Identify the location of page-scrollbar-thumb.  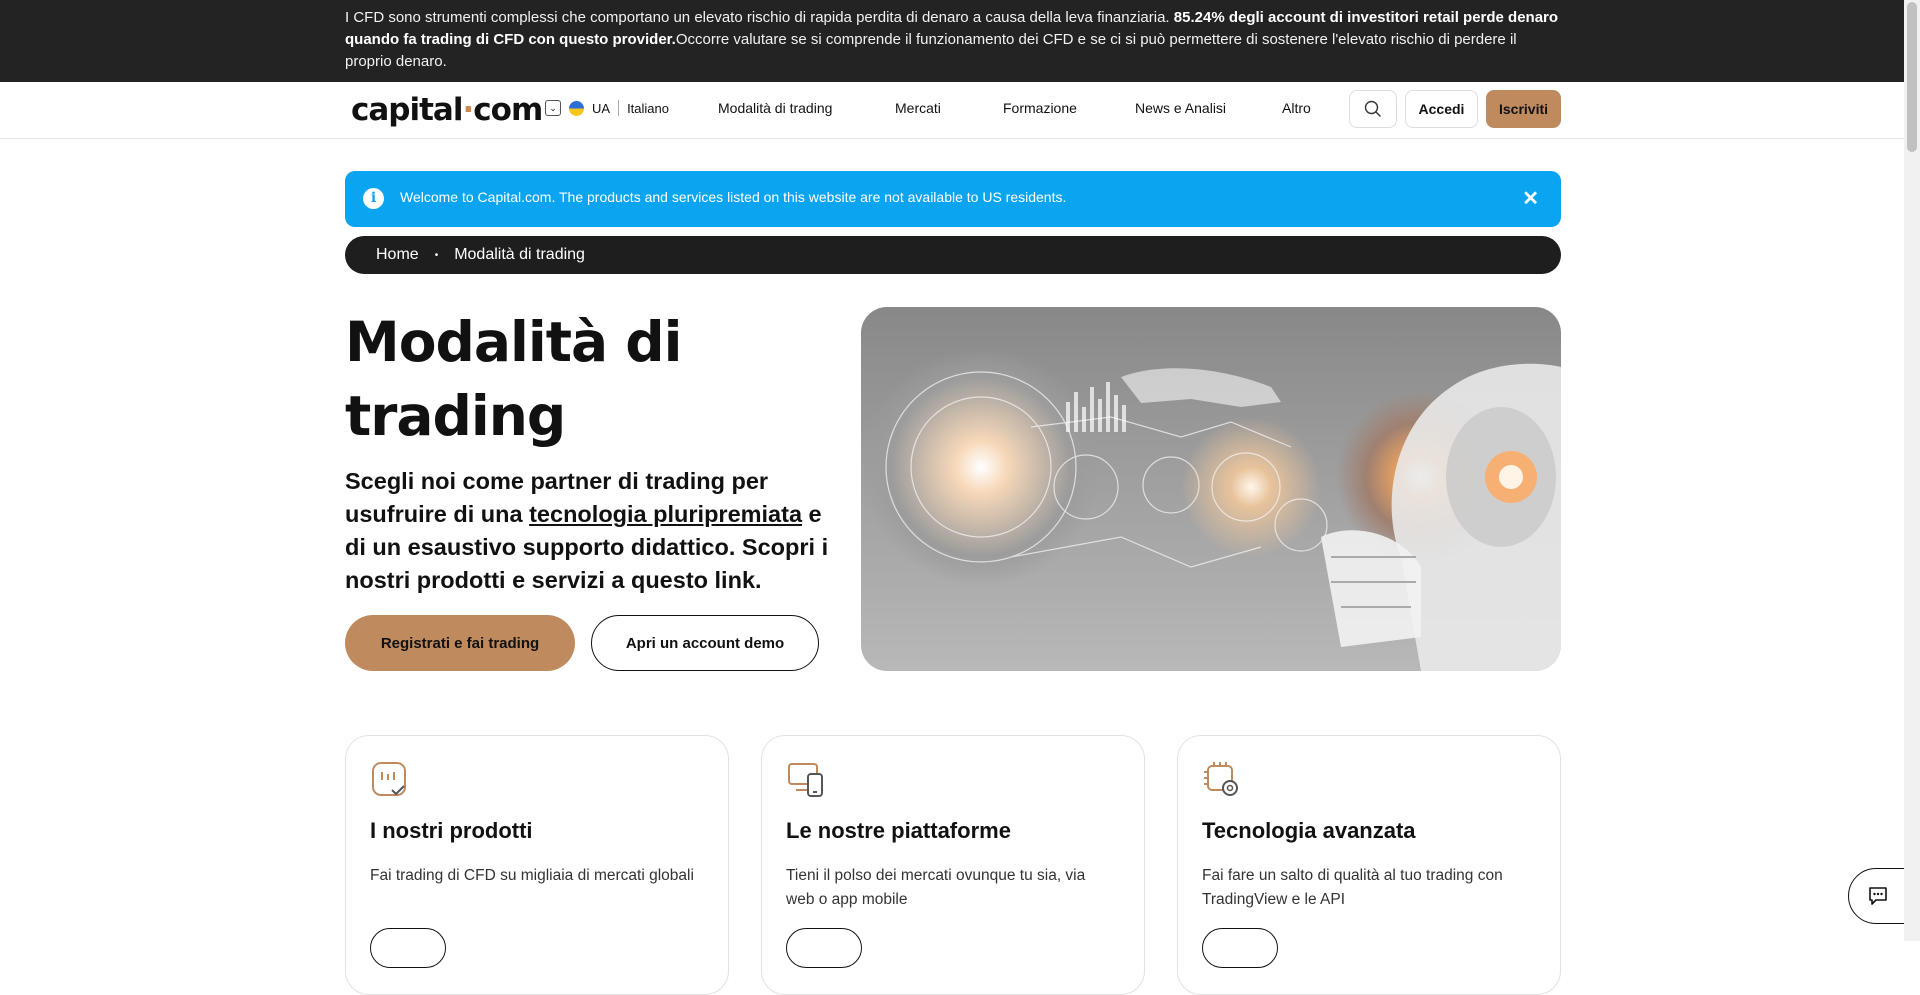
(1912, 77).